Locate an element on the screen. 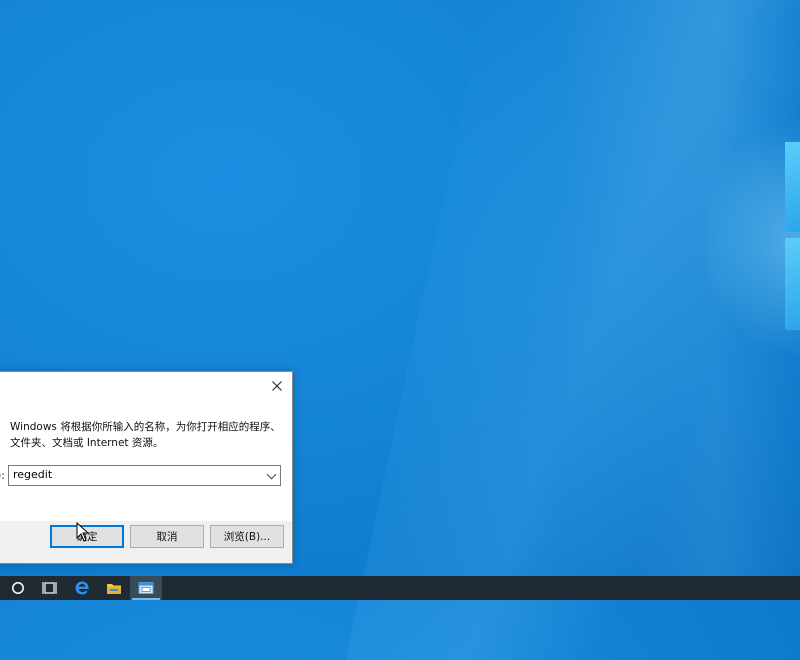 The width and height of the screenshot is (800, 660). run-app-icon is located at coordinates (146, 588).